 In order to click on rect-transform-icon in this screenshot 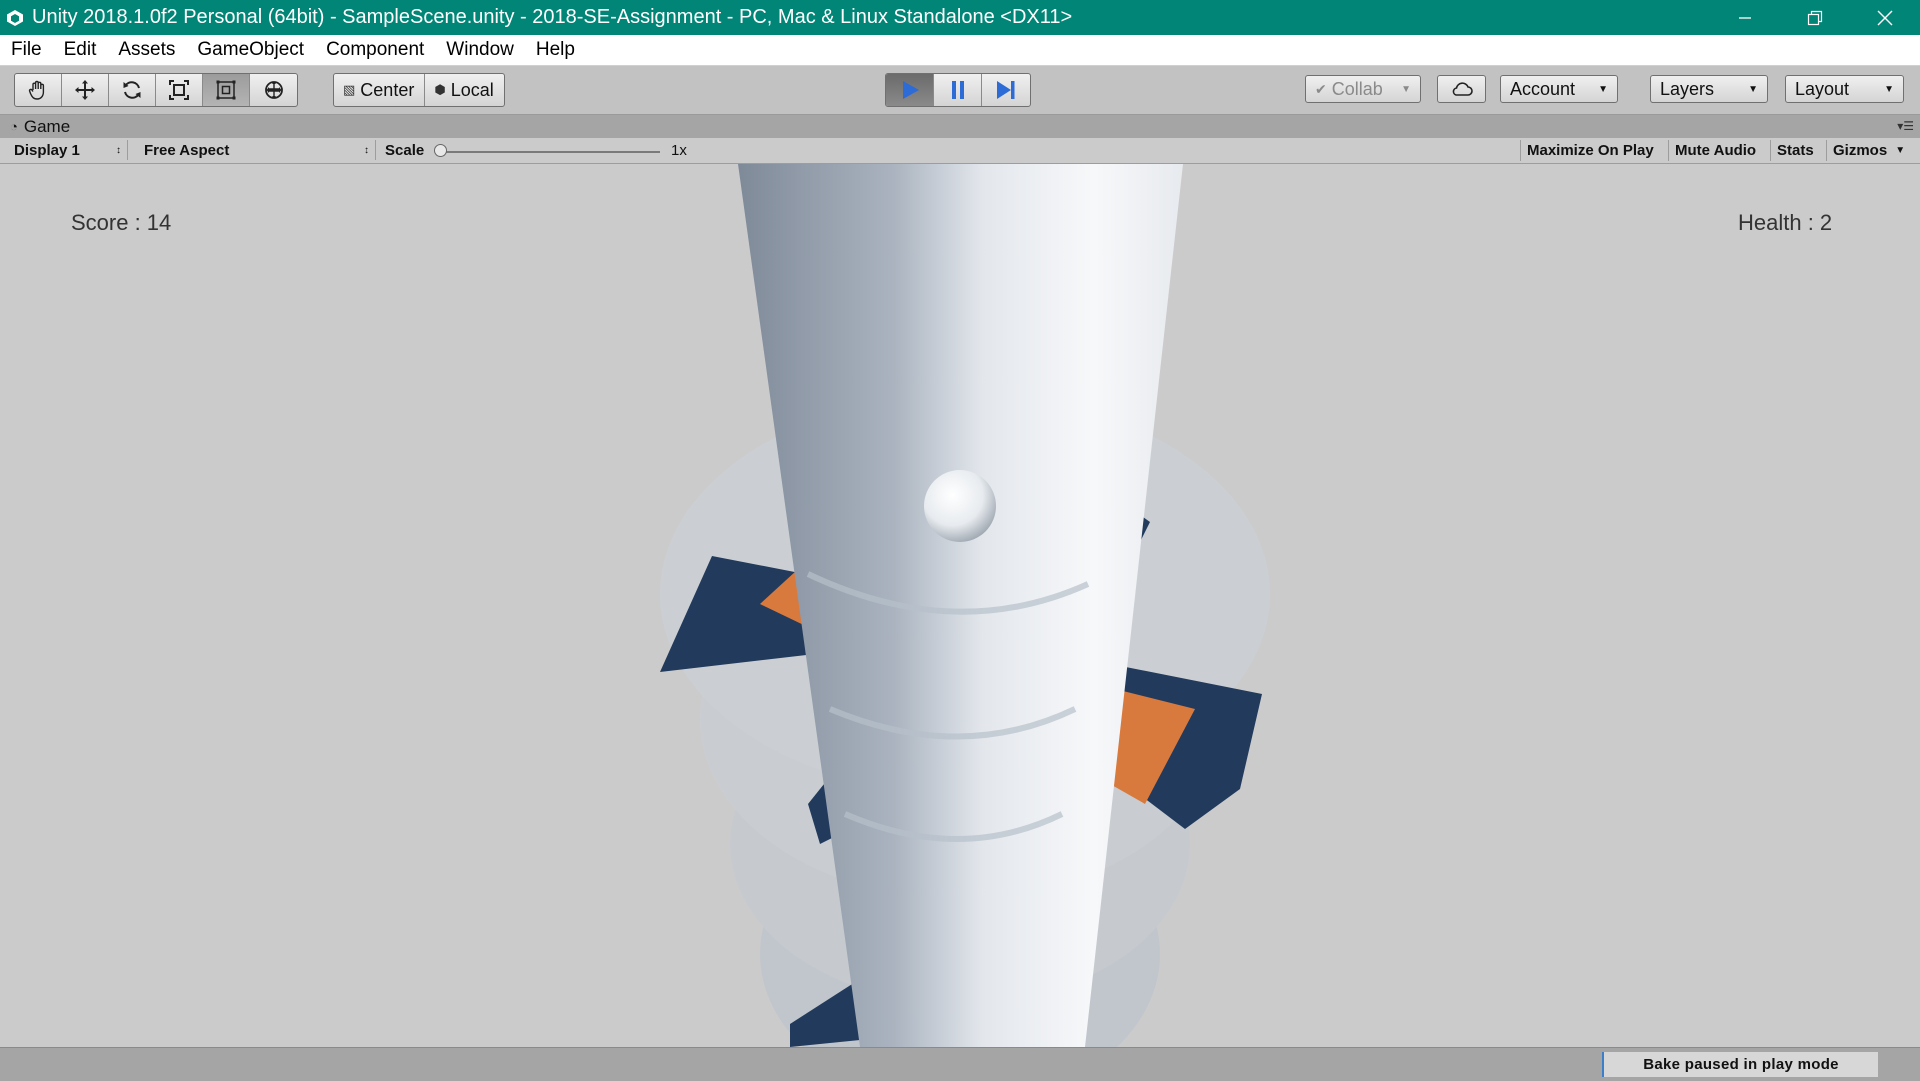, I will do `click(226, 90)`.